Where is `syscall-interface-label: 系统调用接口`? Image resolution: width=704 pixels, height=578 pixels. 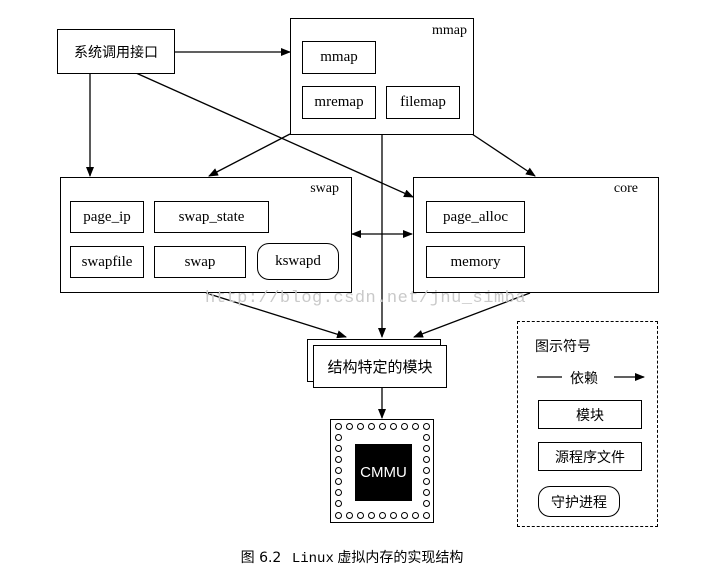
syscall-interface-label: 系统调用接口 is located at coordinates (116, 52).